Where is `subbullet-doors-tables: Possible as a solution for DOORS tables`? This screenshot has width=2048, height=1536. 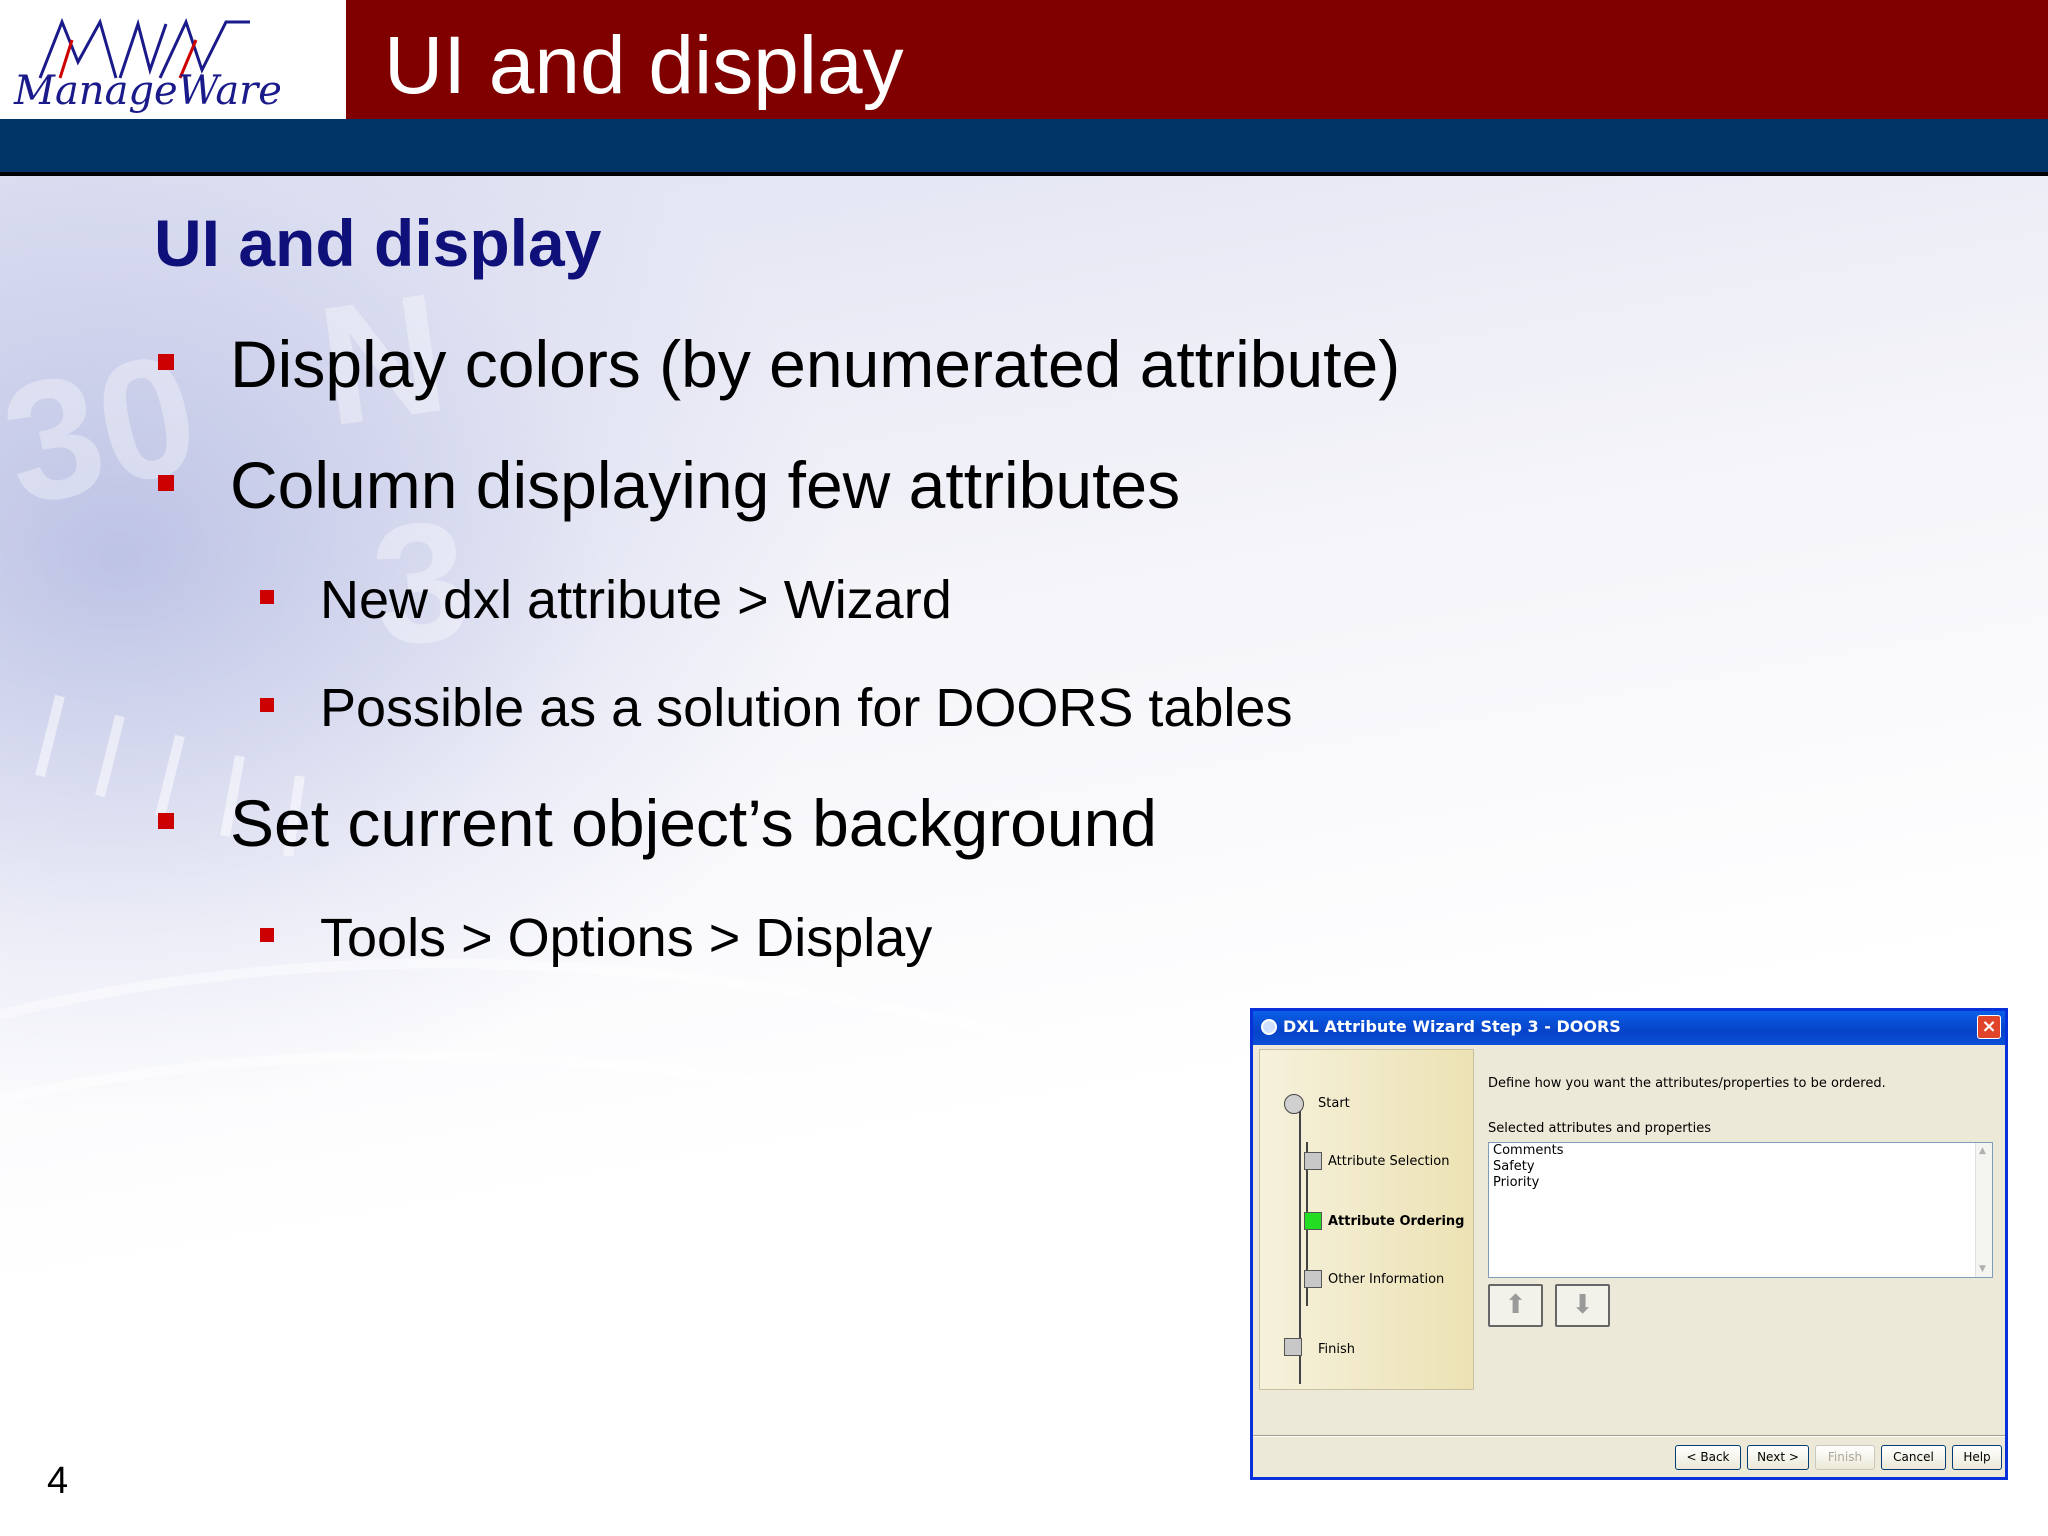 subbullet-doors-tables: Possible as a solution for DOORS tables is located at coordinates (776, 708).